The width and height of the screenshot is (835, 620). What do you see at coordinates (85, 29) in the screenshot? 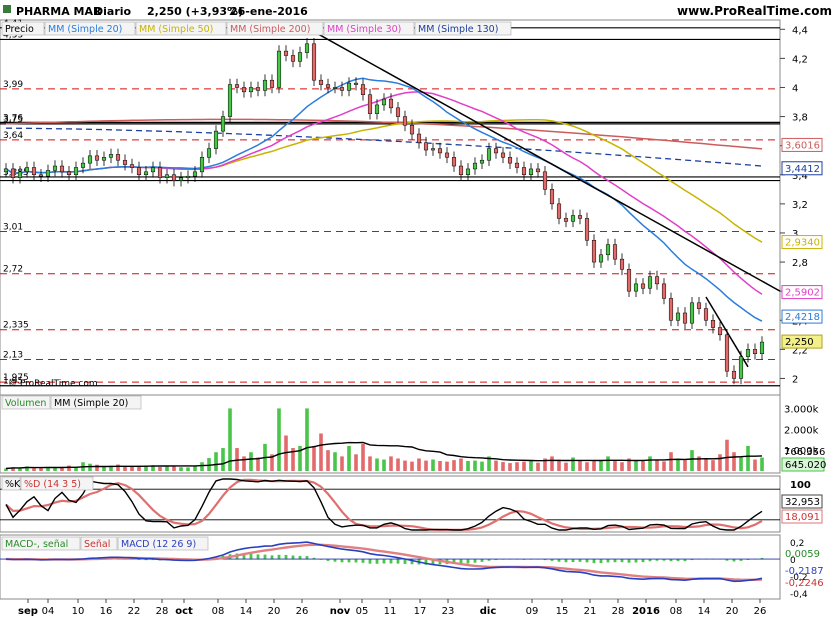
I see `price-legend-item: MM (Simple 20)` at bounding box center [85, 29].